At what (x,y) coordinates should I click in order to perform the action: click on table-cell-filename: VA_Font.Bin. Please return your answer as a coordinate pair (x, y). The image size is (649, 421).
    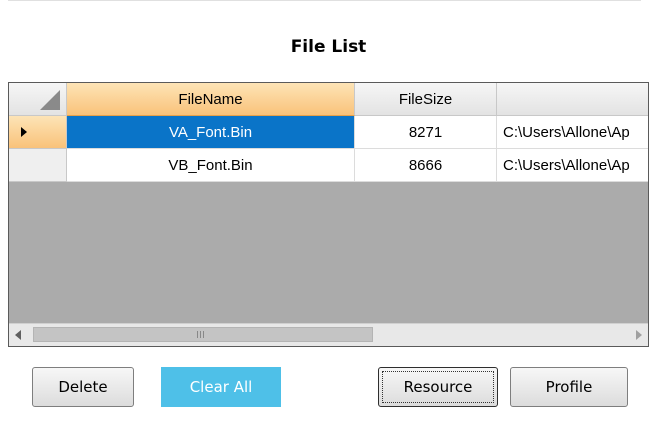
    Looking at the image, I should click on (211, 132).